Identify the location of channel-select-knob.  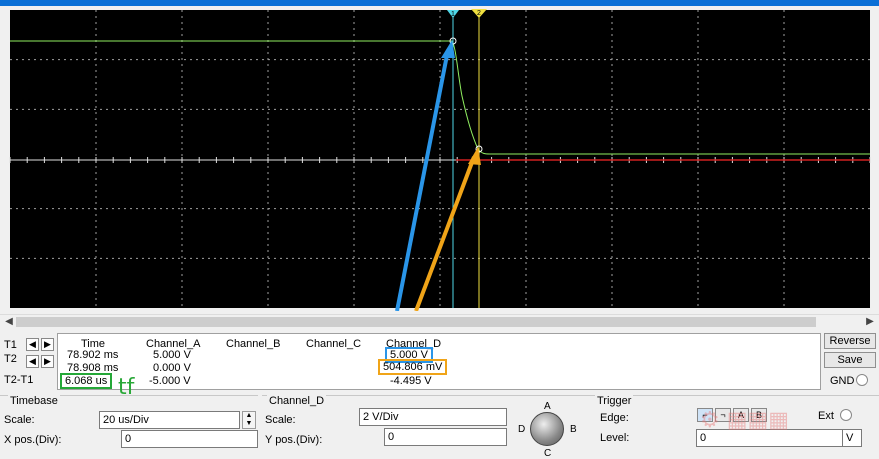
(547, 429).